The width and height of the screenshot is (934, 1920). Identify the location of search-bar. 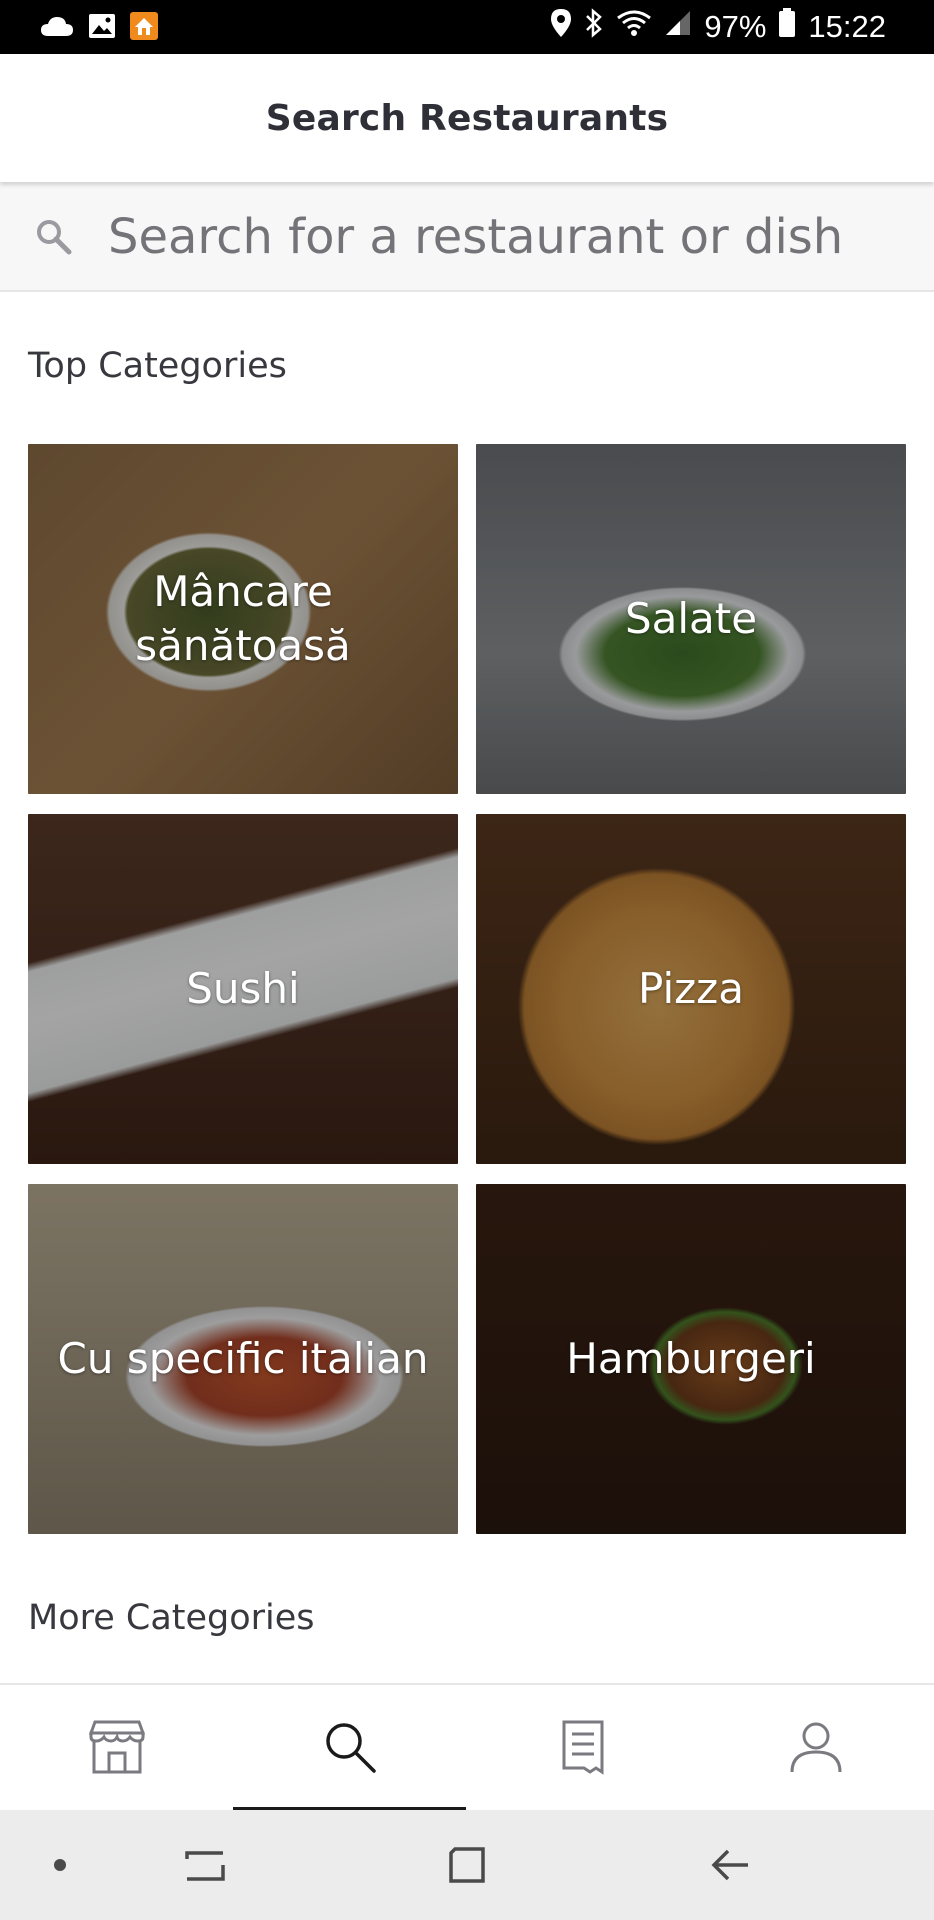
(467, 237).